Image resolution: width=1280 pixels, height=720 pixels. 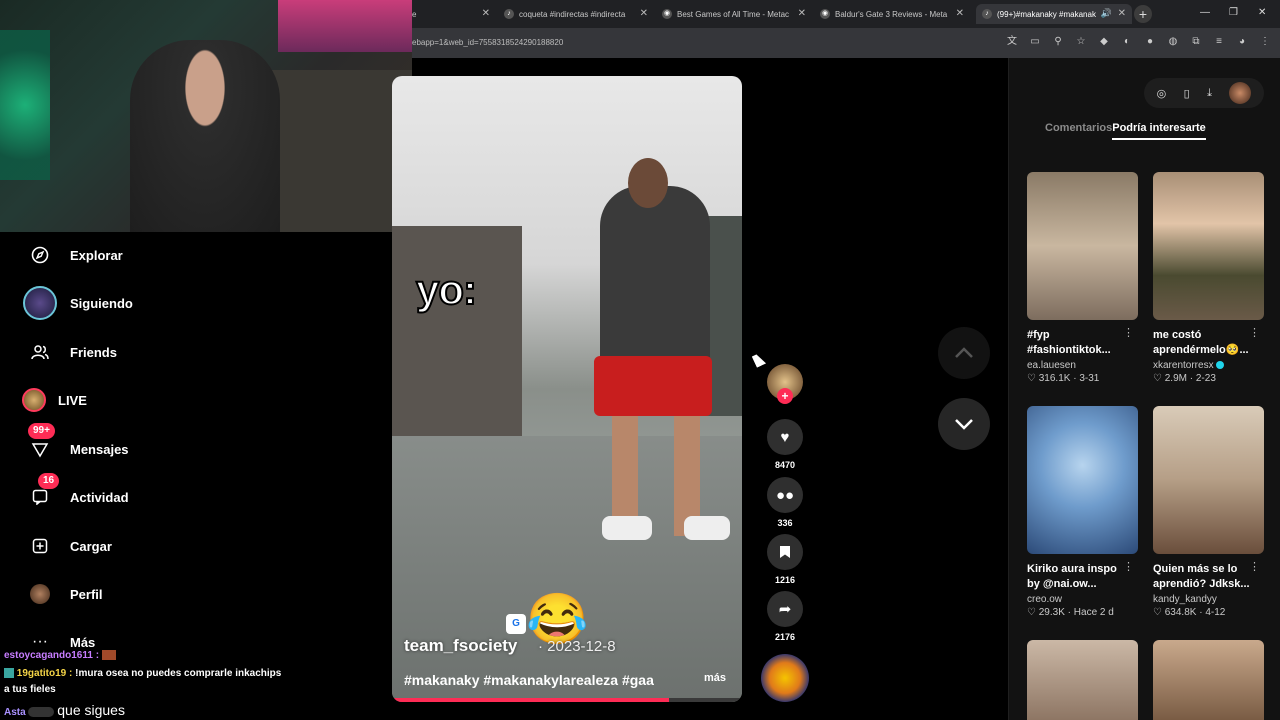 I want to click on browser-tab: ♪ coqueta #indirectas #indirecta ✕, so click(x=579, y=14).